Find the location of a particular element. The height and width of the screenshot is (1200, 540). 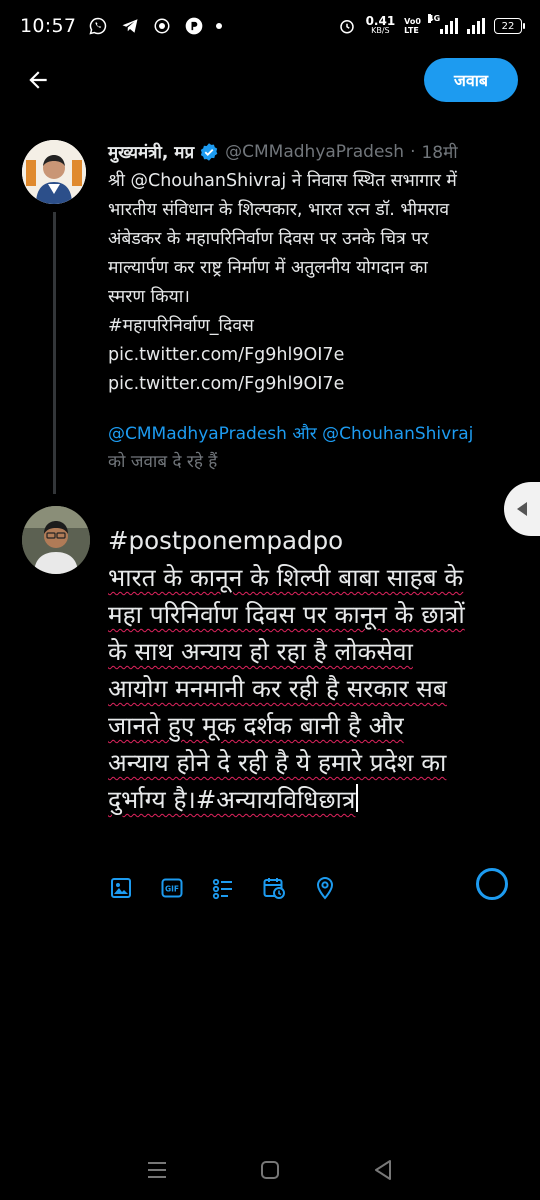

svg-text: GIF is located at coordinates (172, 889).